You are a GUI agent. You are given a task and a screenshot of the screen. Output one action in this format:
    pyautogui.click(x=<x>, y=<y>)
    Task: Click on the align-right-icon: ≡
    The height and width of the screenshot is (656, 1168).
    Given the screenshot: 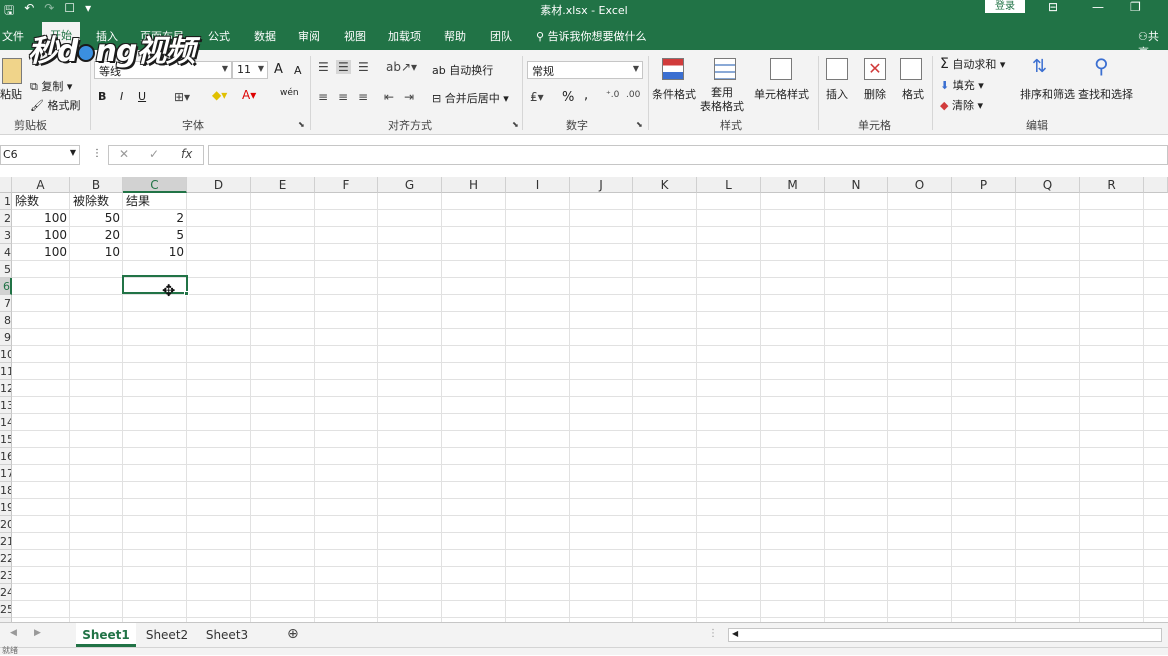 What is the action you would take?
    pyautogui.click(x=363, y=97)
    